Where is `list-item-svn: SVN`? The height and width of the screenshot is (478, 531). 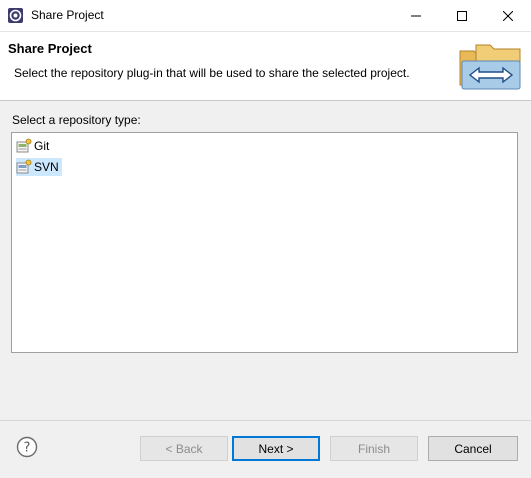 list-item-svn: SVN is located at coordinates (39, 167).